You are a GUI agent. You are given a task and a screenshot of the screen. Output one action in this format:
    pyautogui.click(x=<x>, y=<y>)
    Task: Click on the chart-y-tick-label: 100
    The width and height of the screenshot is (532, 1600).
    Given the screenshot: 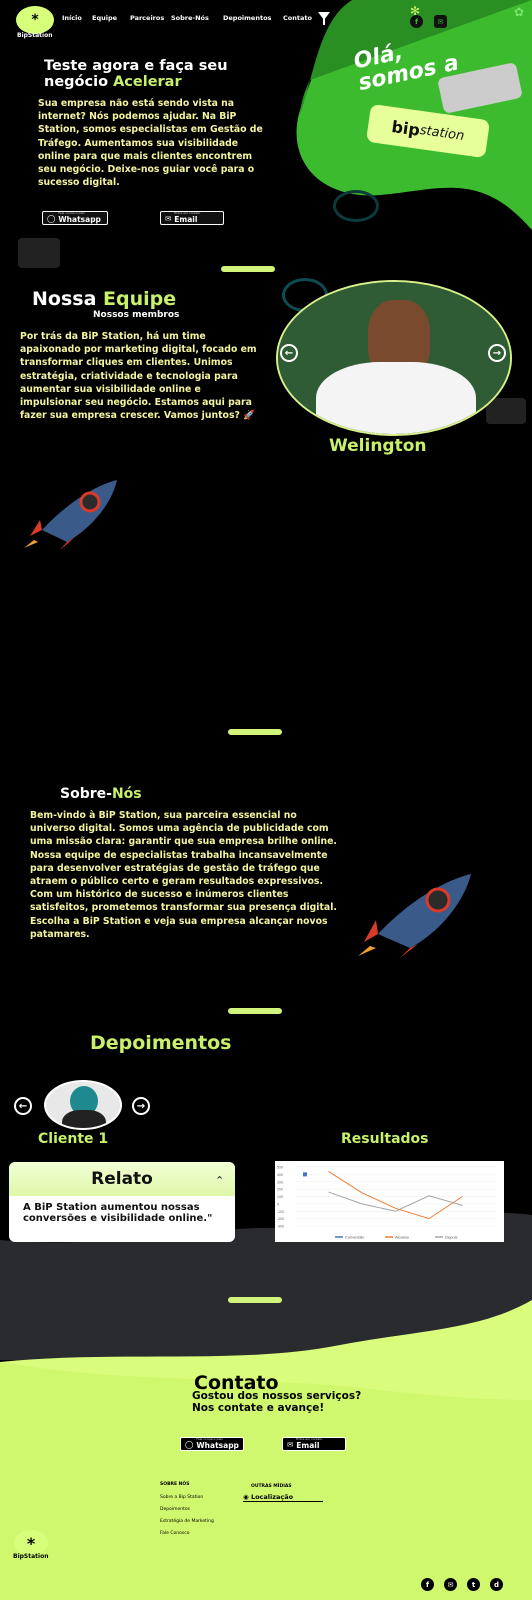 What is the action you would take?
    pyautogui.click(x=280, y=1197)
    